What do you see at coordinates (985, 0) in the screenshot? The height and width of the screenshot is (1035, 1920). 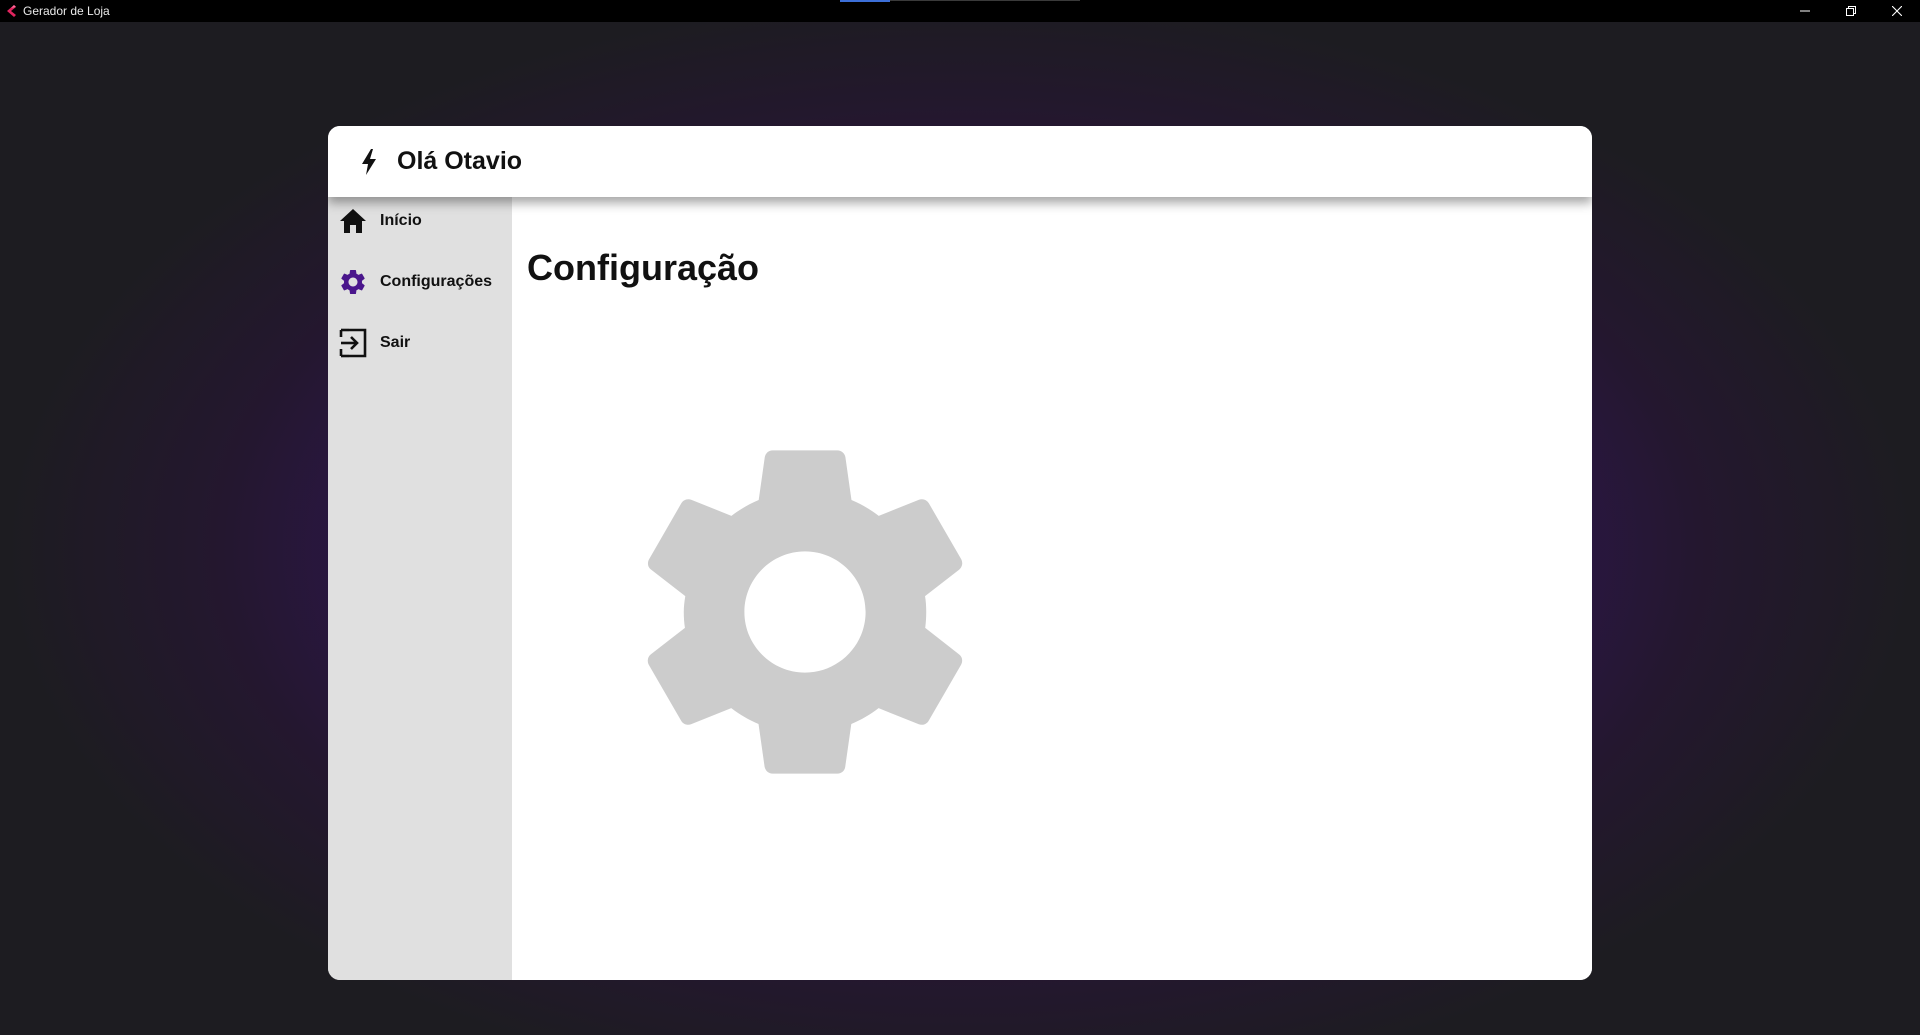 I see `taskbar-indicator-track` at bounding box center [985, 0].